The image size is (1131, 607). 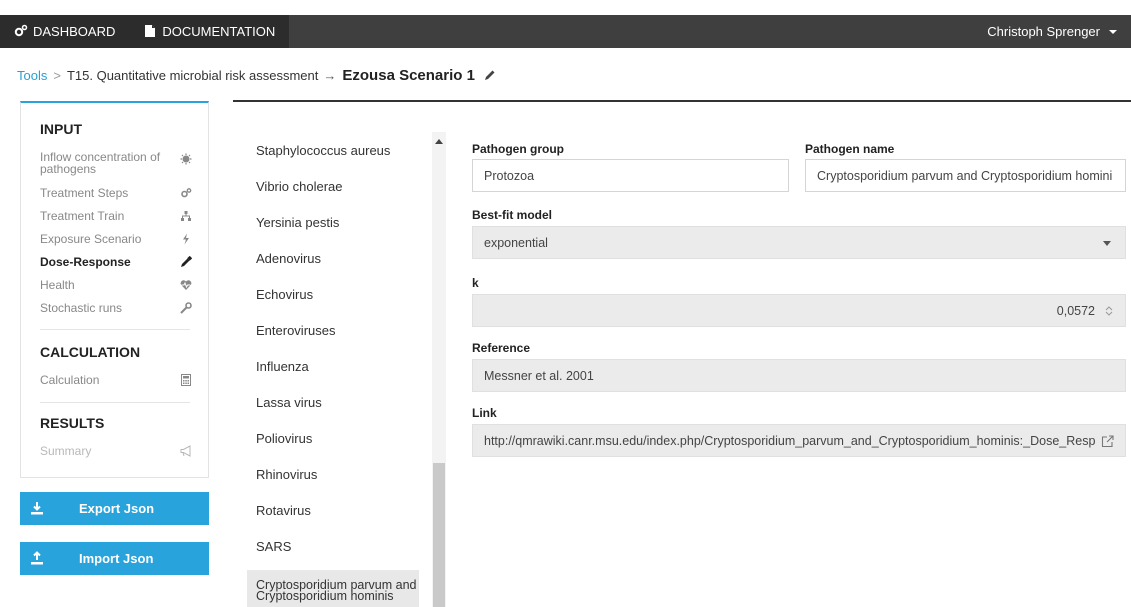 What do you see at coordinates (408, 75) in the screenshot?
I see `scenario-title: Ezousa Scenario 1` at bounding box center [408, 75].